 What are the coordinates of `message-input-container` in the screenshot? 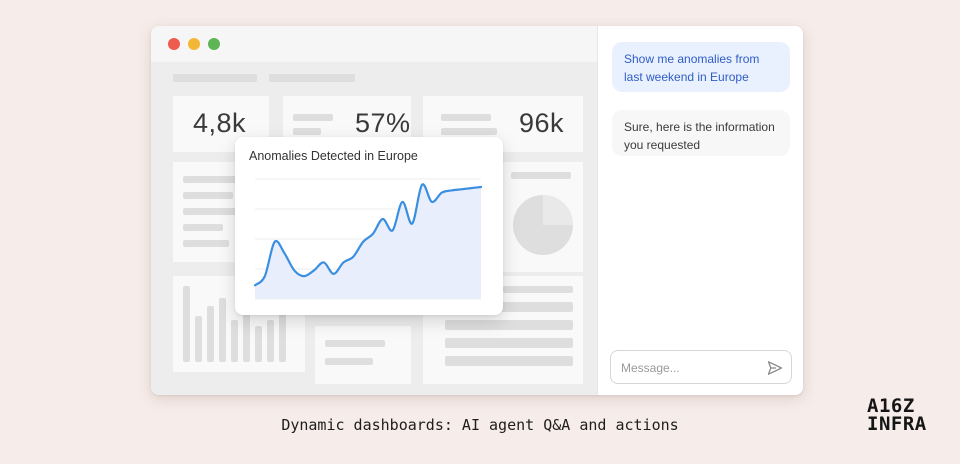 It's located at (701, 367).